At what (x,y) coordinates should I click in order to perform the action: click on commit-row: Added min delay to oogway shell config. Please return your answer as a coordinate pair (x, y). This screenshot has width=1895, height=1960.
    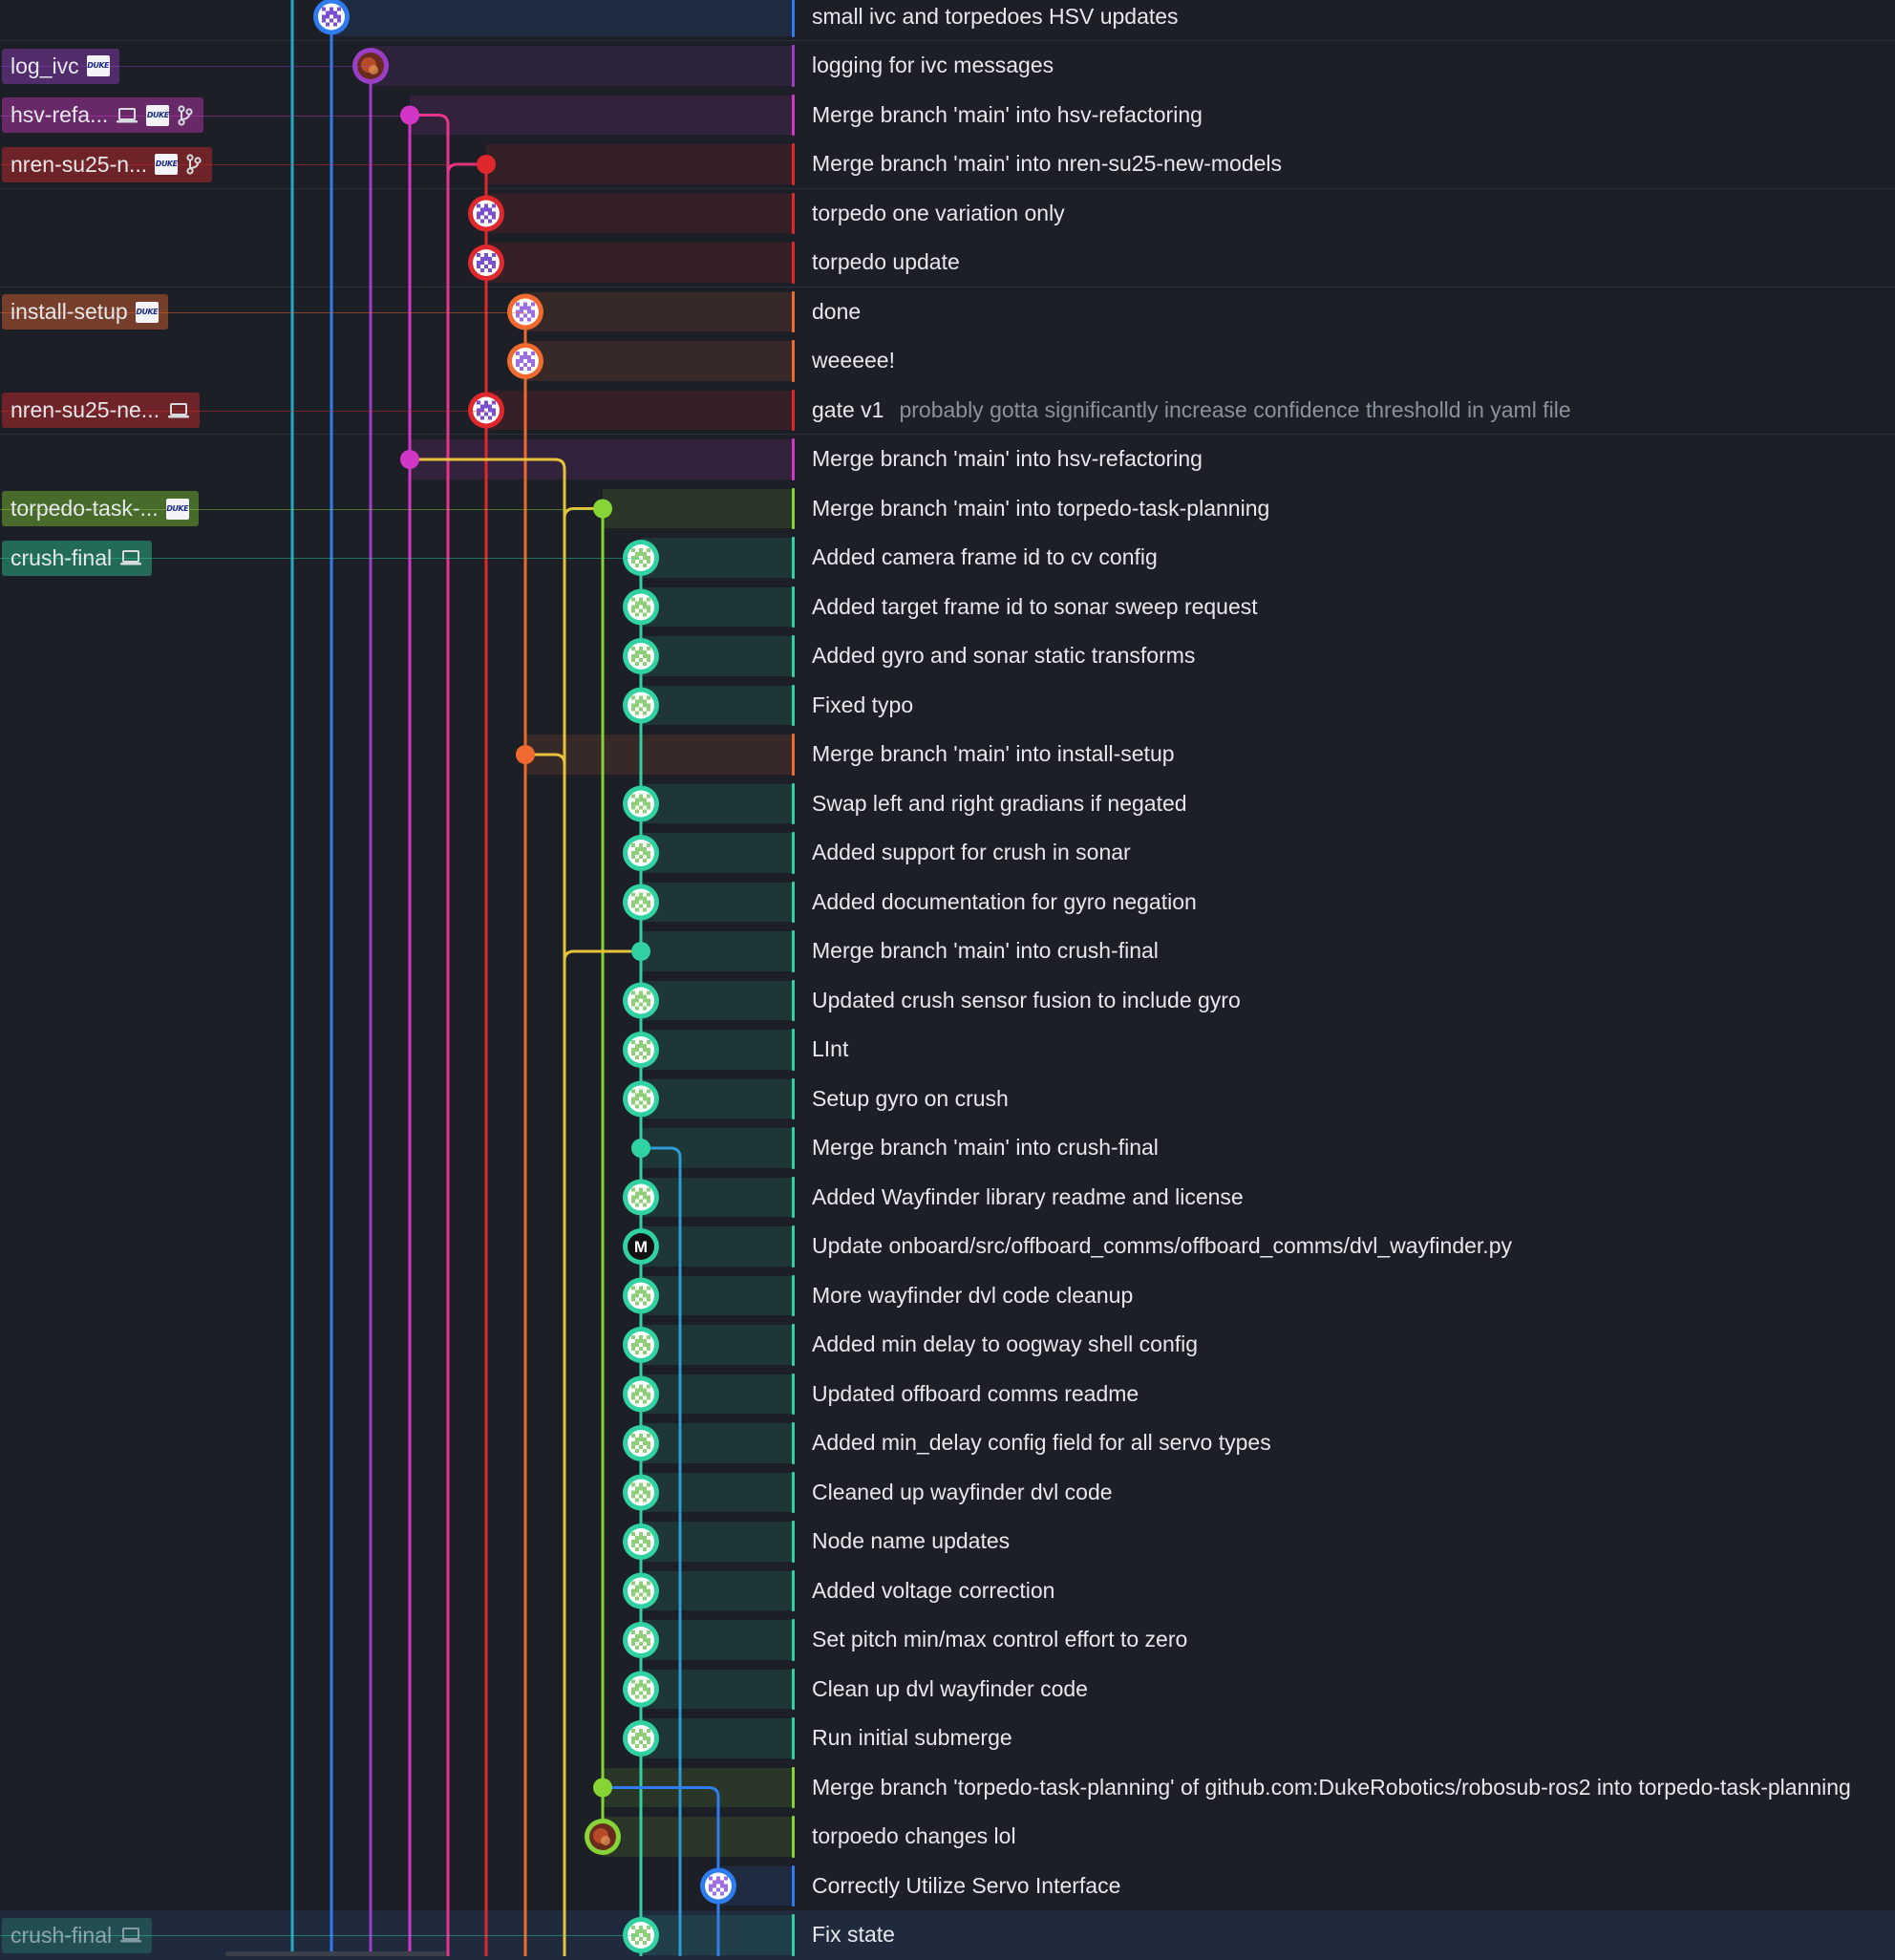
    Looking at the image, I should click on (947, 1345).